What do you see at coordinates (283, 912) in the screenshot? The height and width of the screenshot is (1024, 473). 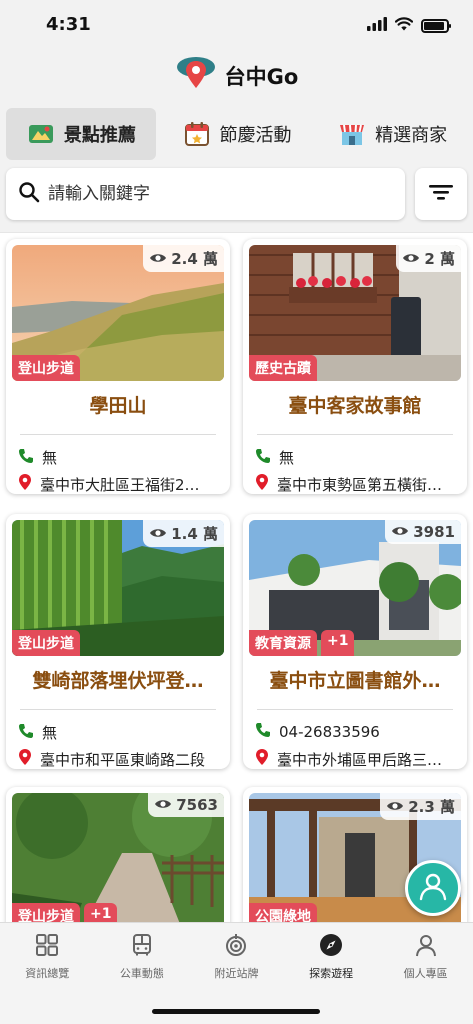 I see `tag-list: 公園綠地` at bounding box center [283, 912].